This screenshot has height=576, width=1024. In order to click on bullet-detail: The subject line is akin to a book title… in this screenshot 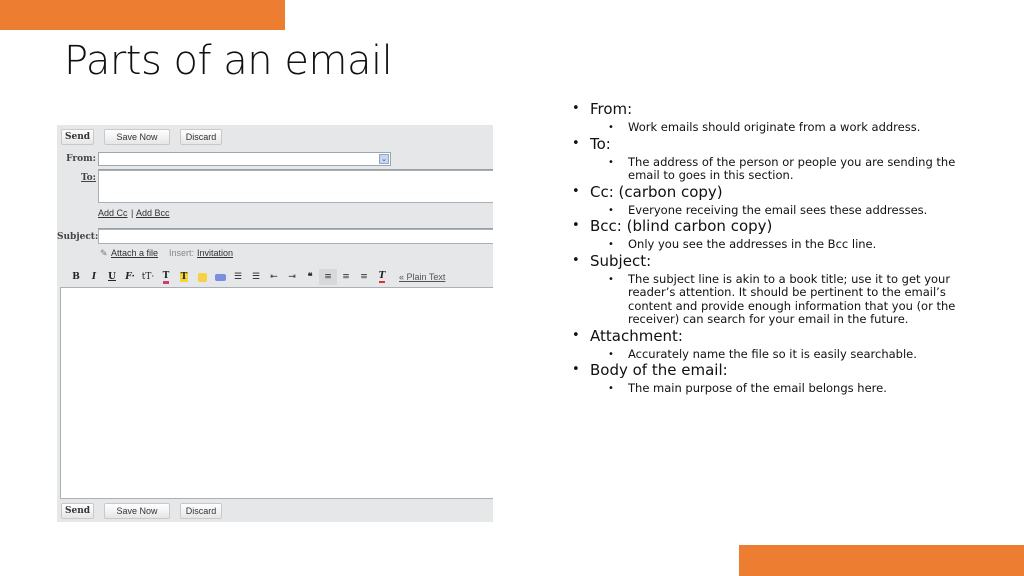, I will do `click(772, 299)`.